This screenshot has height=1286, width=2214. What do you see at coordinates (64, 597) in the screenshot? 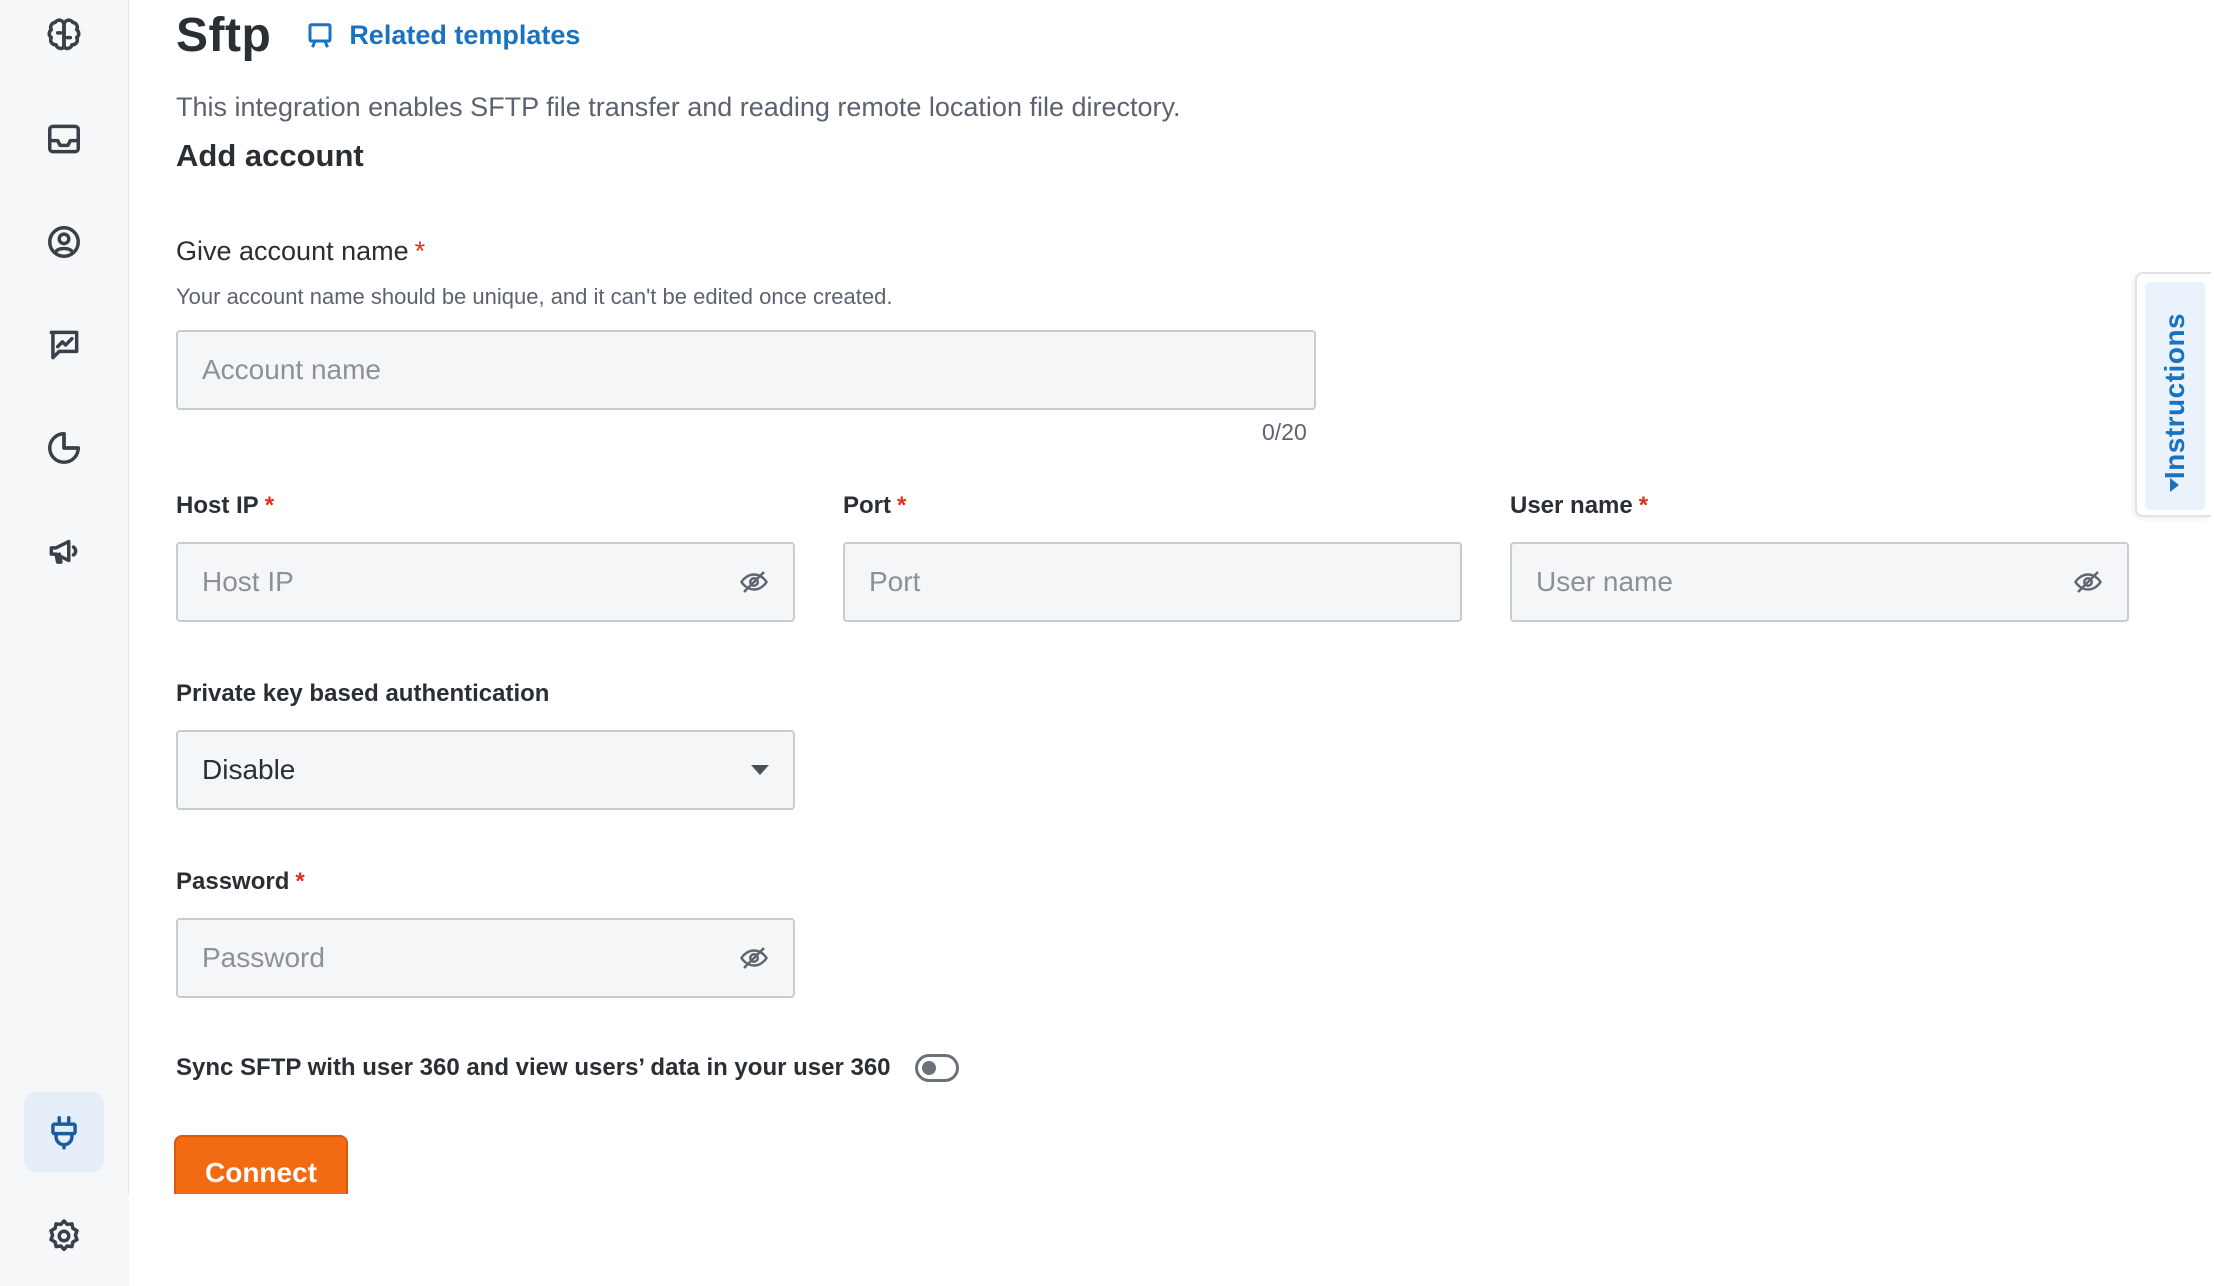
I see `sidebar` at bounding box center [64, 597].